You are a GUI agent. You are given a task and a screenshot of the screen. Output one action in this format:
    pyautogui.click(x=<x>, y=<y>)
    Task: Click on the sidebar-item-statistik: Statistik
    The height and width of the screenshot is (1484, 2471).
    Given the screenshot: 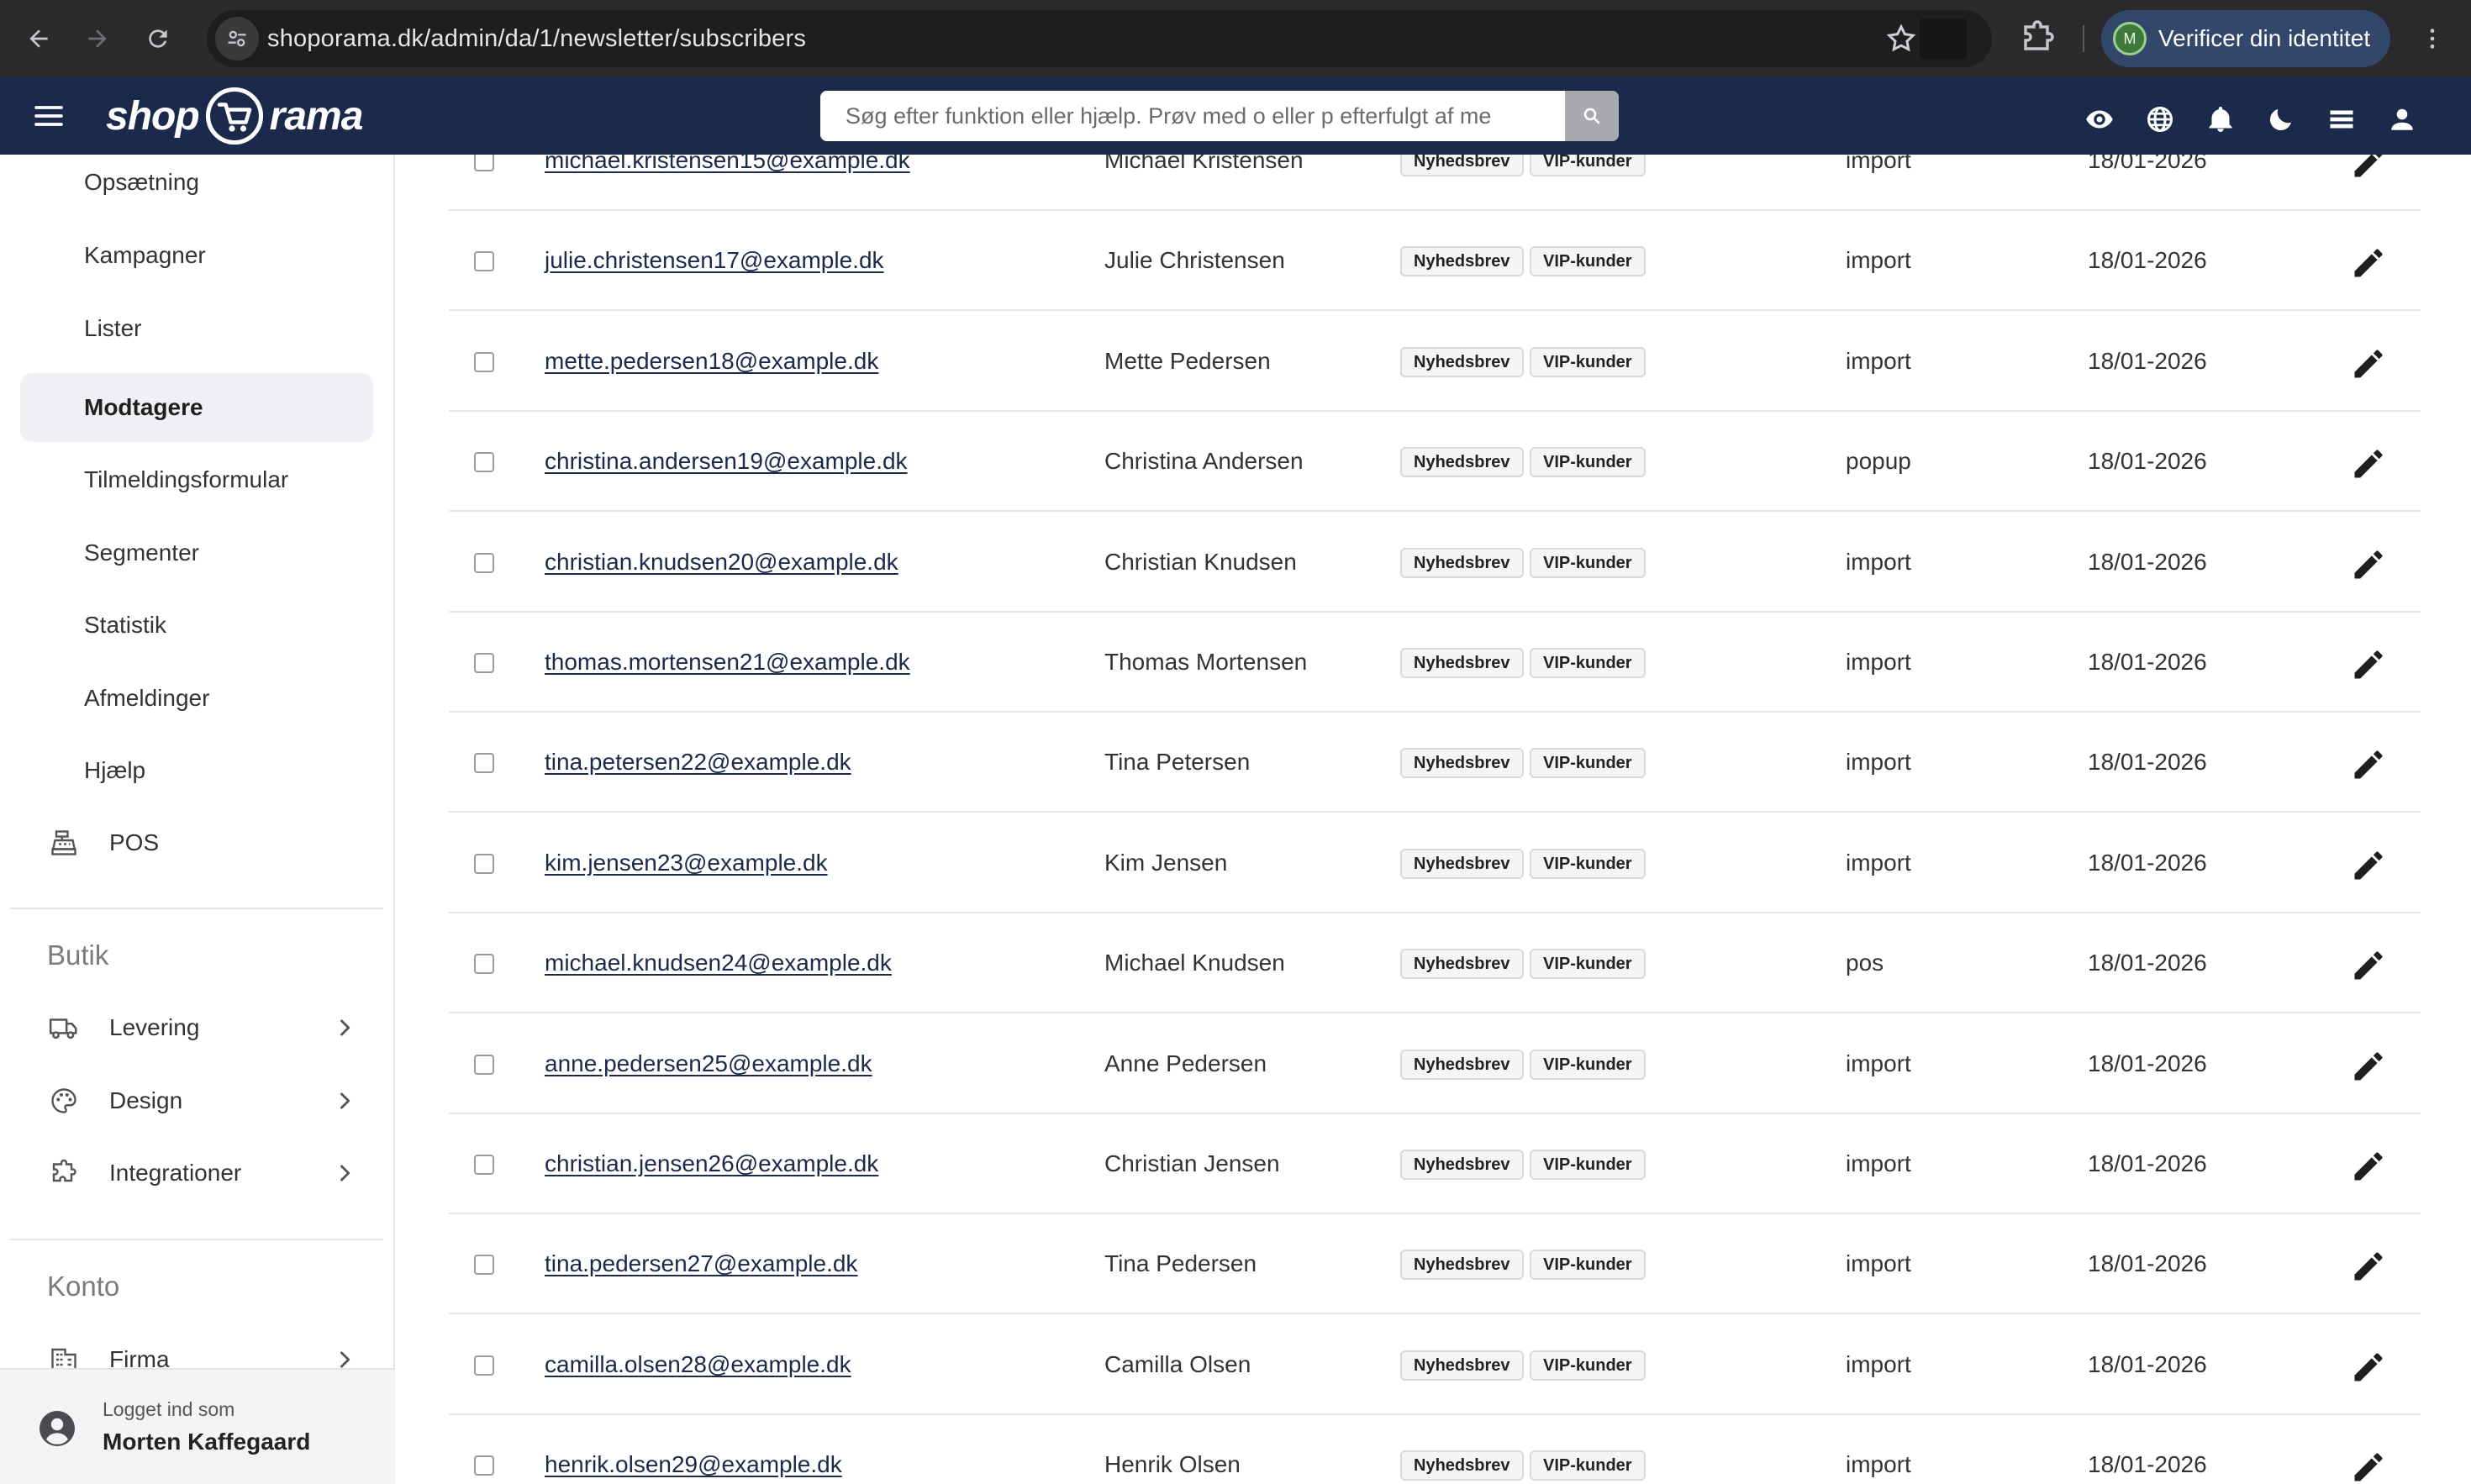 What is the action you would take?
    pyautogui.click(x=196, y=626)
    